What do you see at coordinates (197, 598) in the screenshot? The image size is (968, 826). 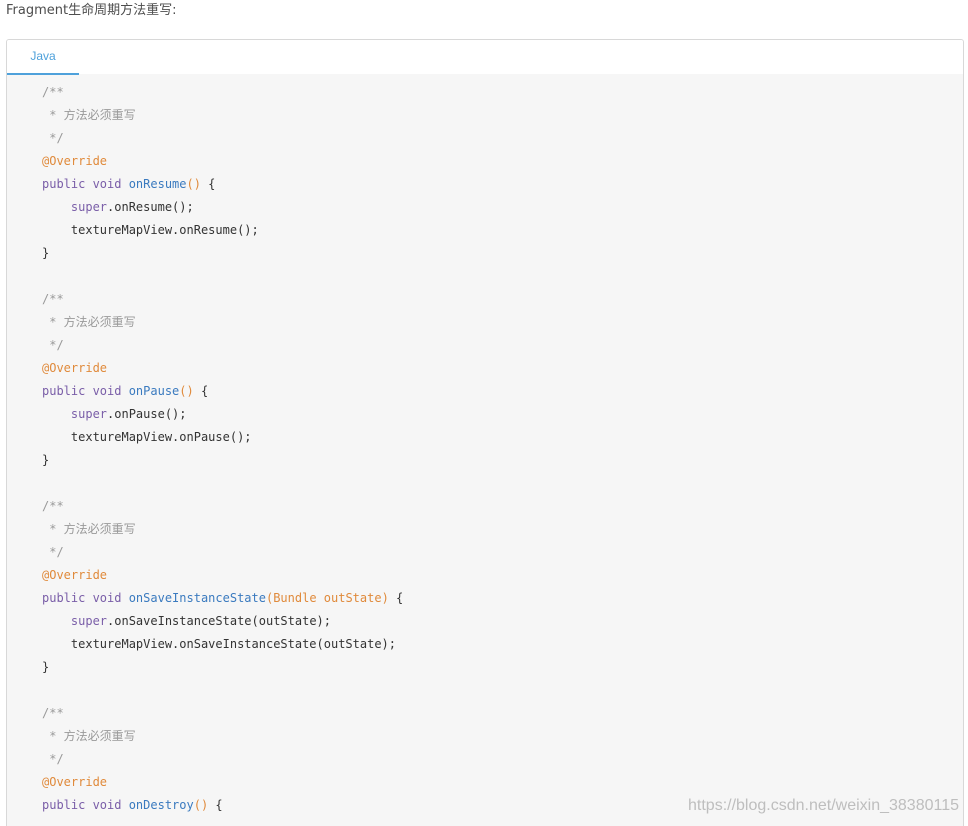 I see `code-token: onSaveInstanceState` at bounding box center [197, 598].